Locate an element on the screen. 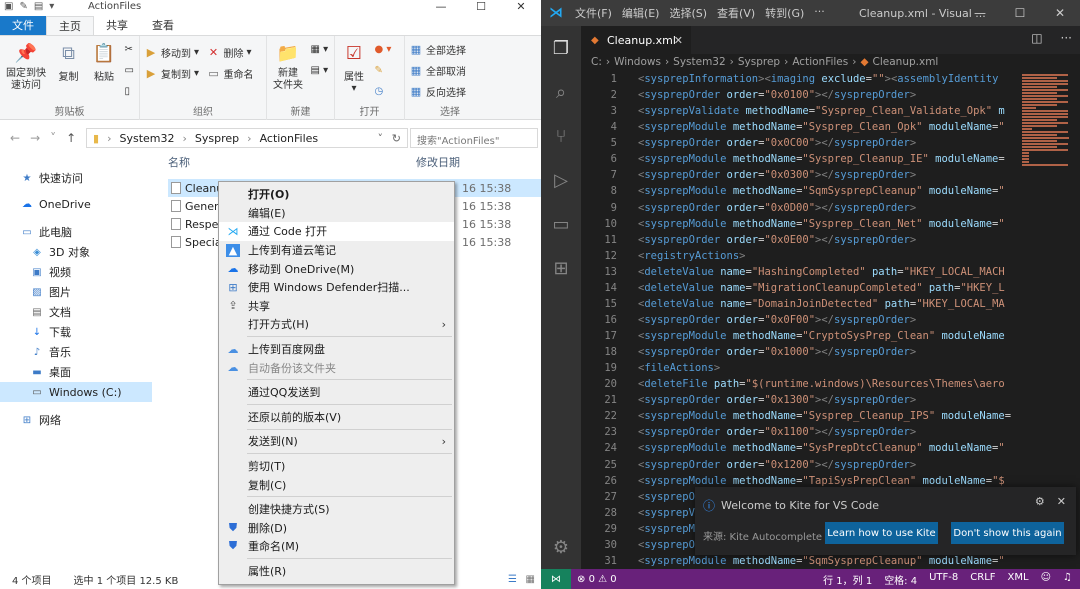 The width and height of the screenshot is (1080, 589). context-menu-item: ▲ 上传到有道云笔记 is located at coordinates (336, 250).